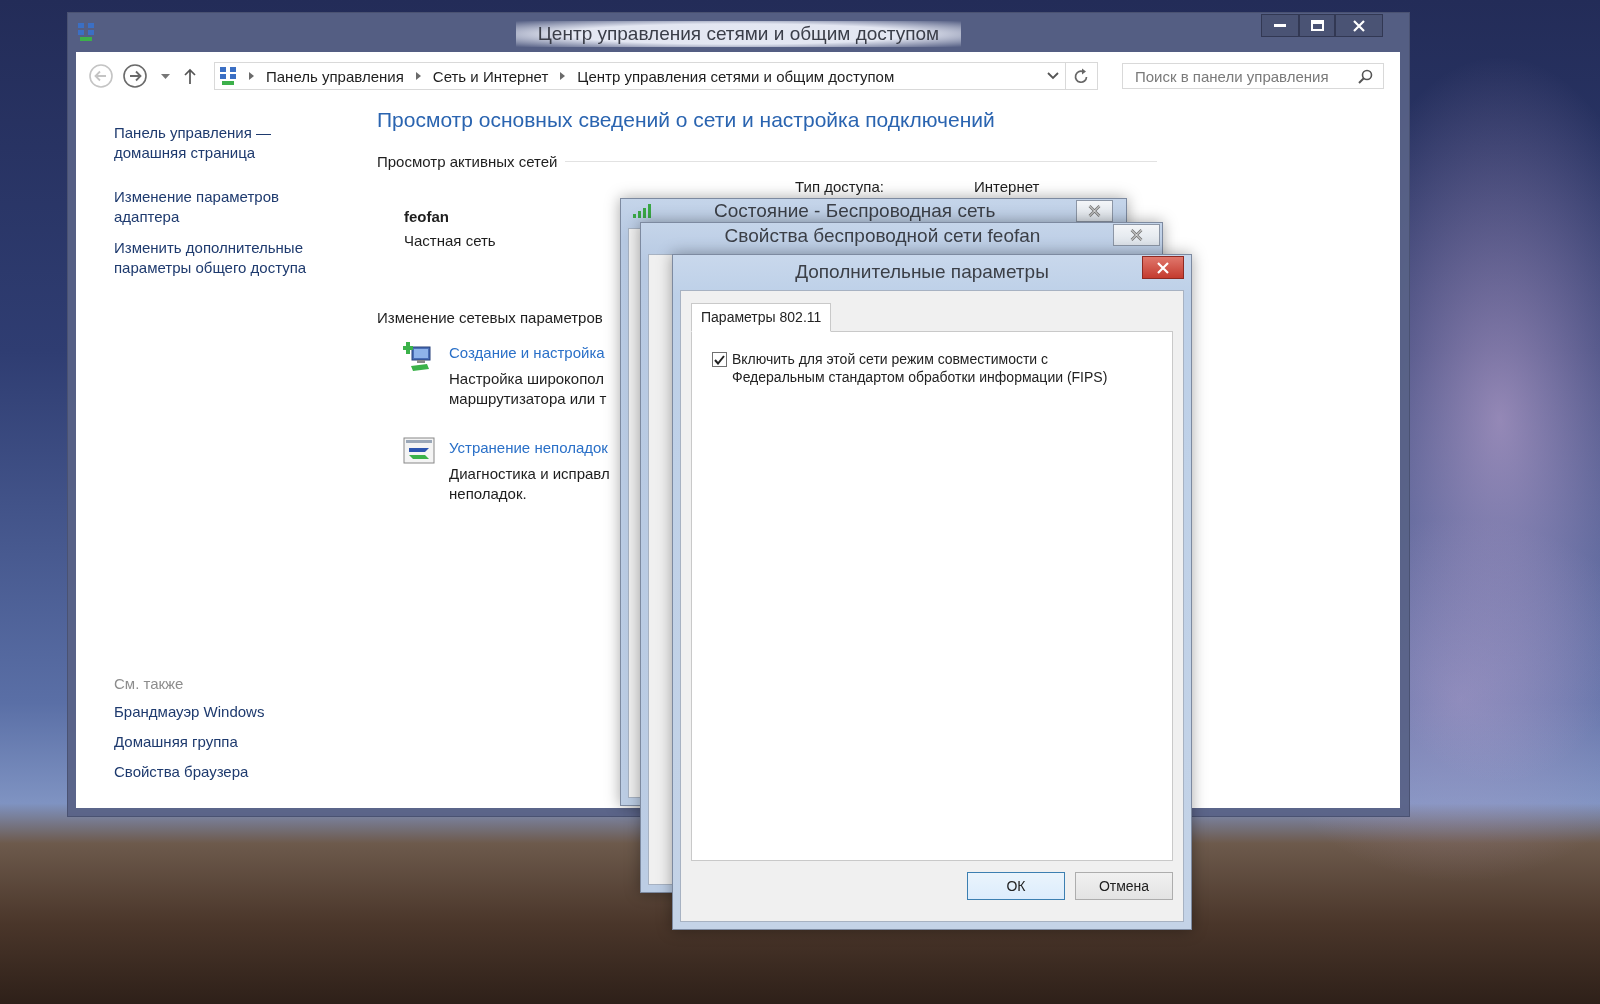 The width and height of the screenshot is (1600, 1004). I want to click on page-heading: Просмотр основных сведений о сети и настройка подключений, so click(686, 120).